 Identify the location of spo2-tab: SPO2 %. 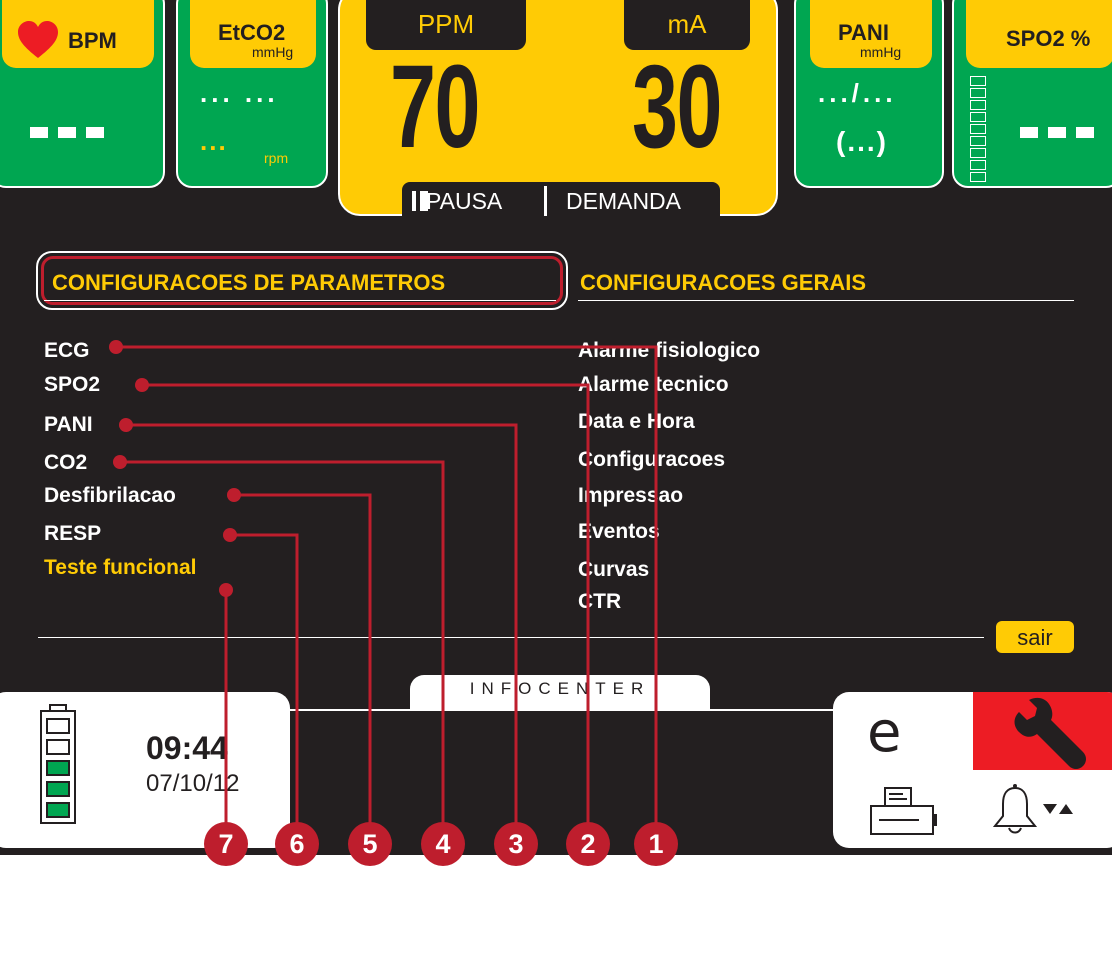
(1039, 34).